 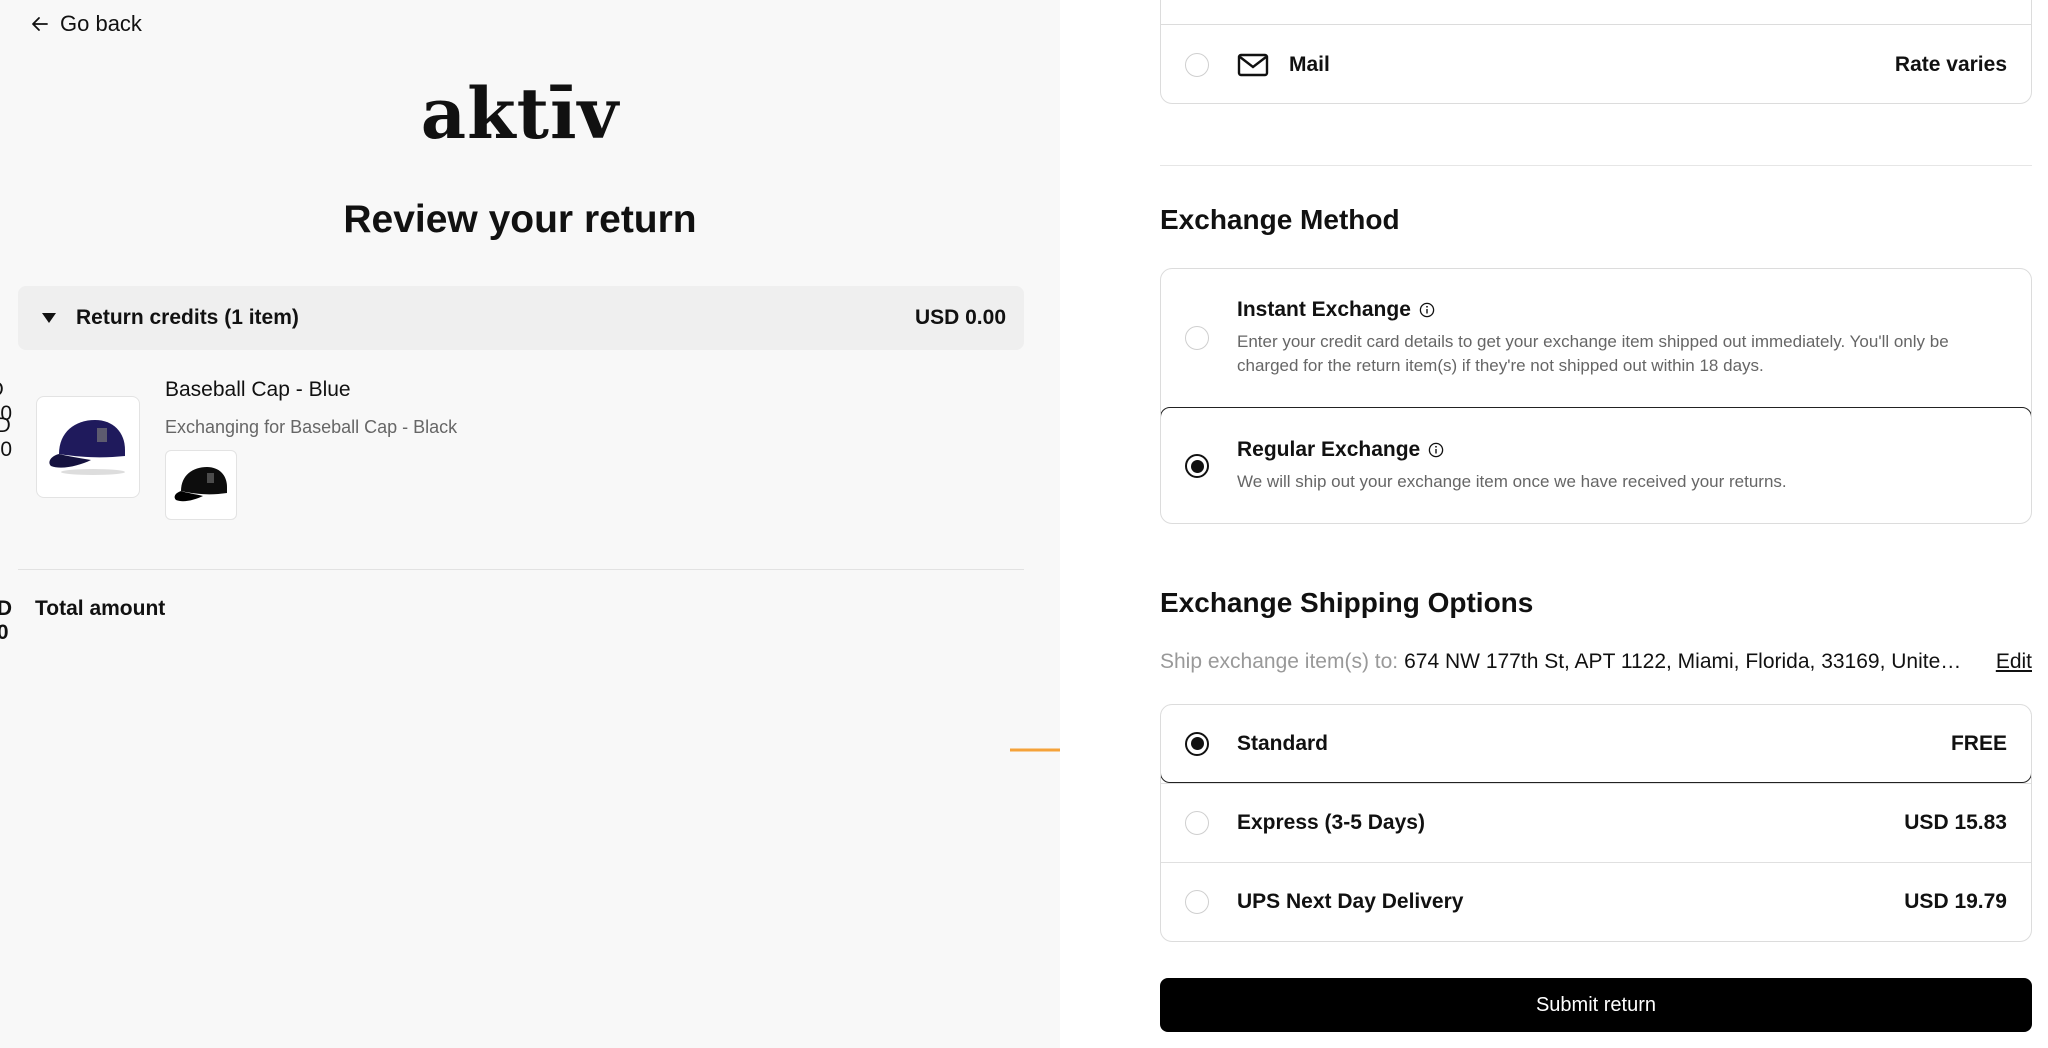 I want to click on shipping-option-standard: Standard FREE, so click(x=1596, y=744).